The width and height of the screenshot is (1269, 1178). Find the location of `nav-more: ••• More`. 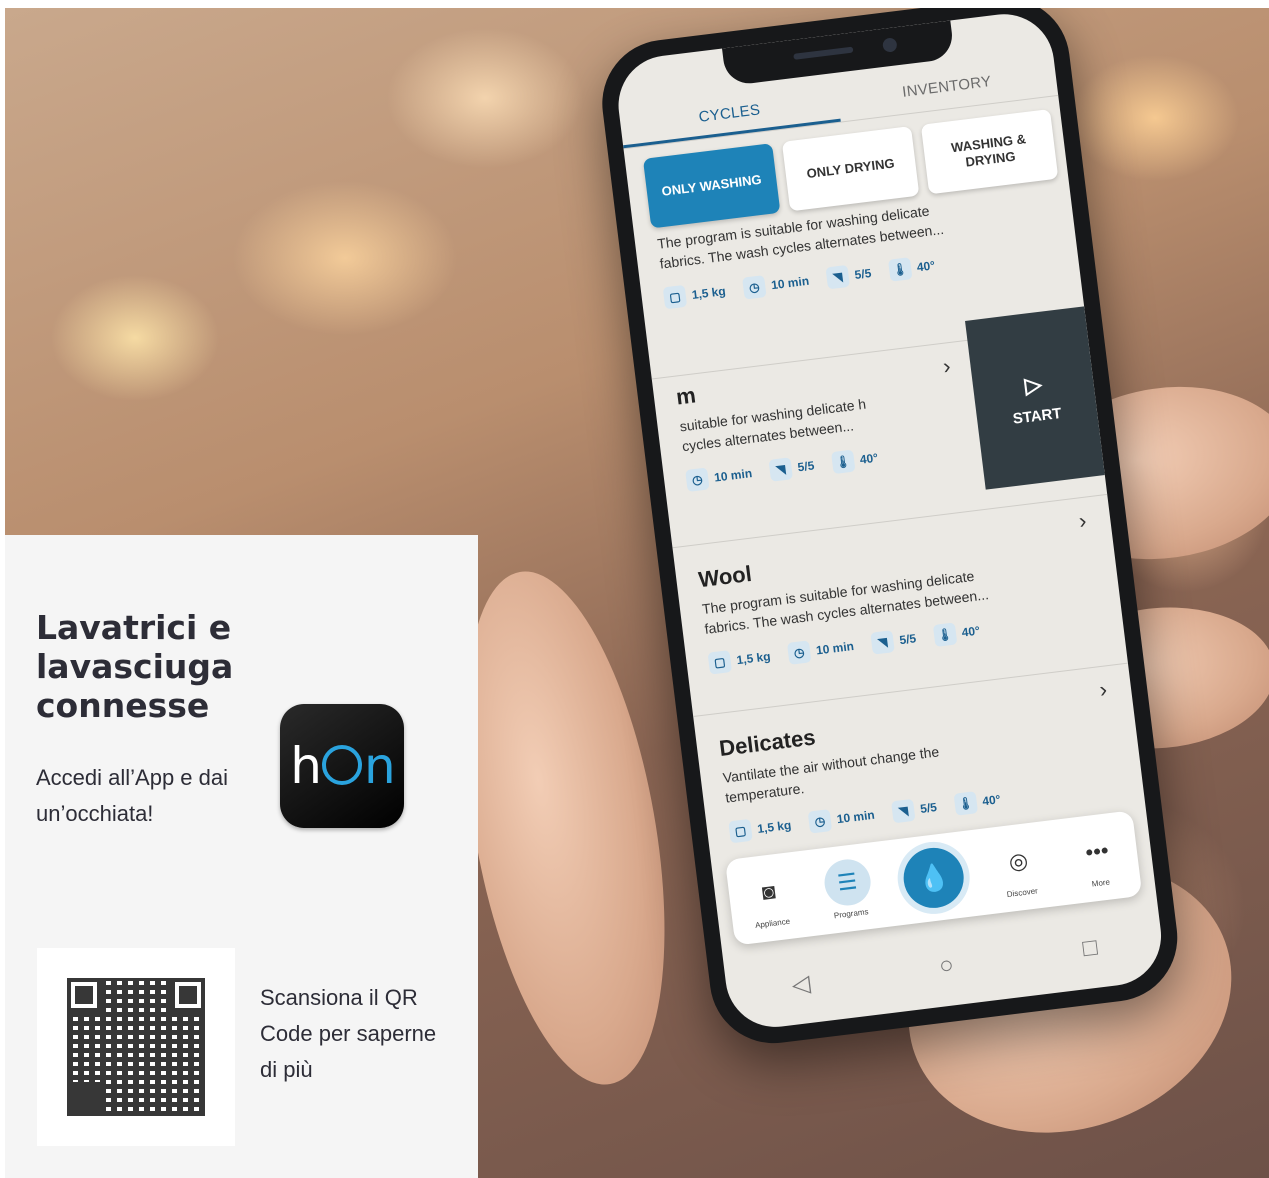

nav-more: ••• More is located at coordinates (1097, 858).